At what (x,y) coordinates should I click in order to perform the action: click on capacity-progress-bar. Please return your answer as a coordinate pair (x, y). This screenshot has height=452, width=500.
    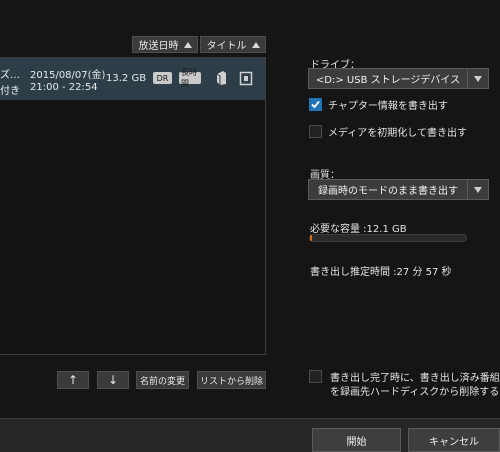
    Looking at the image, I should click on (388, 238).